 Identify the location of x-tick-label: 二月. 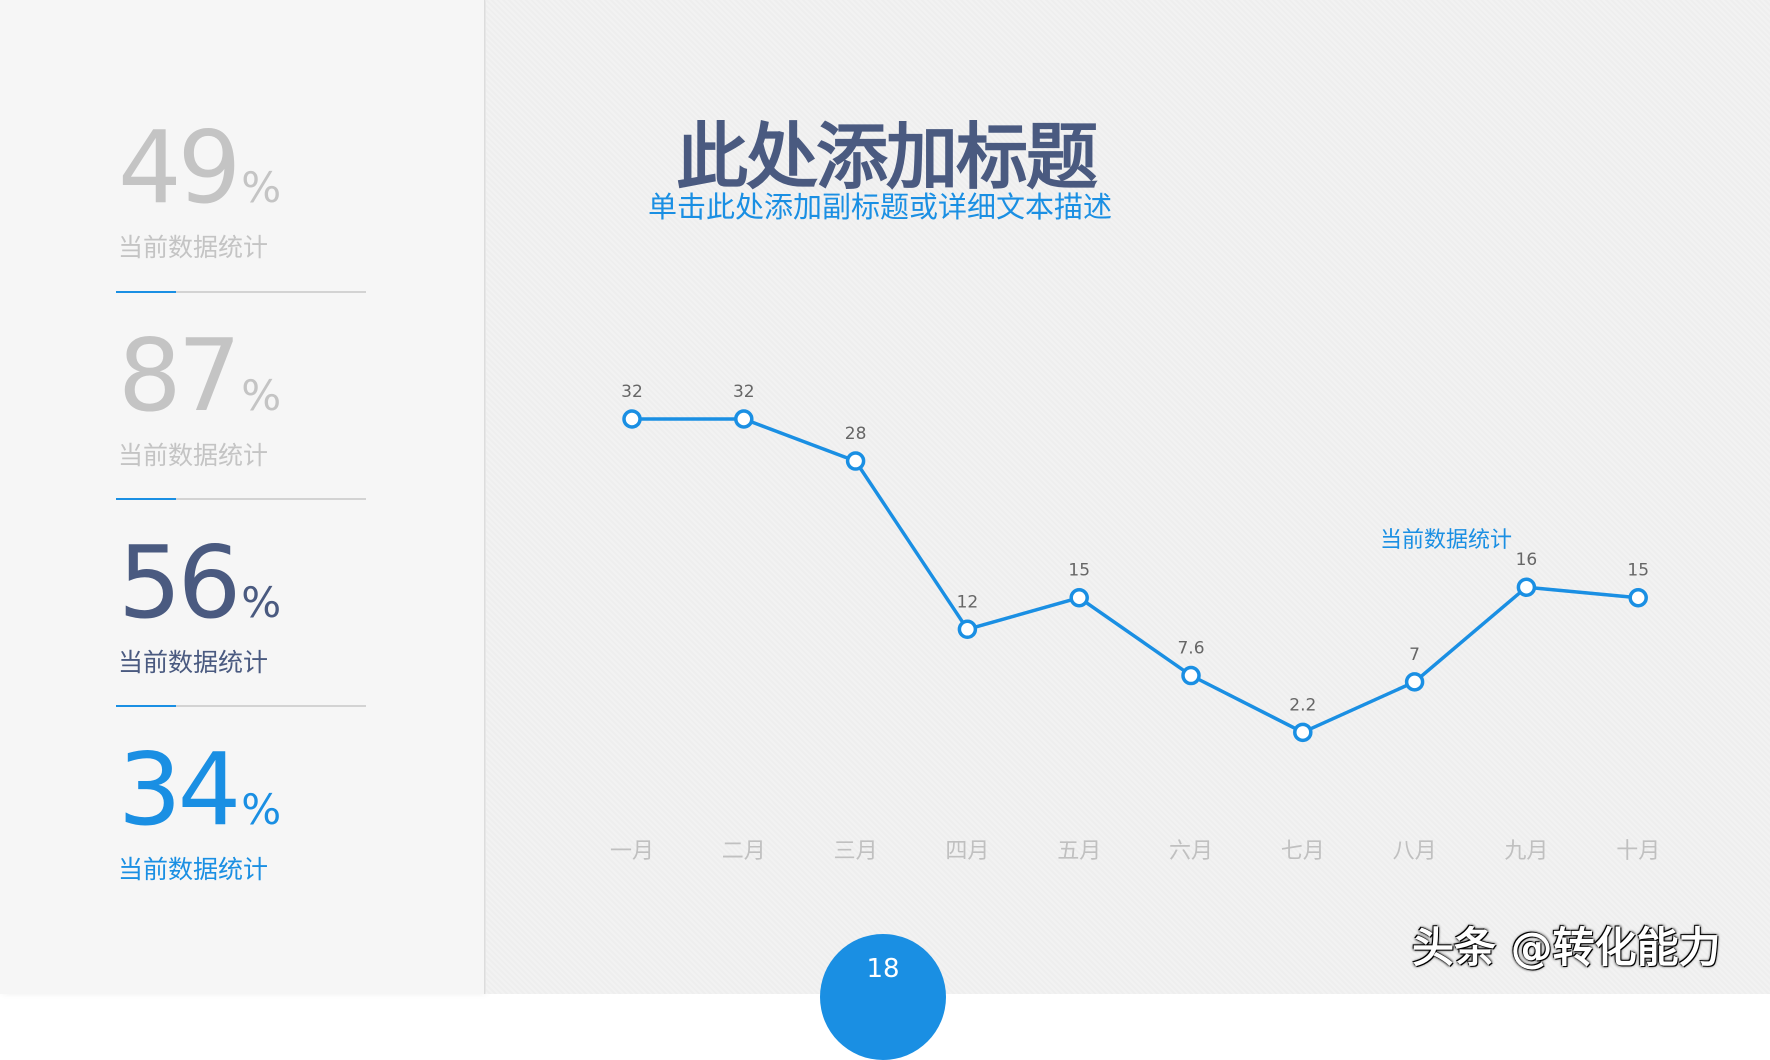
(744, 851).